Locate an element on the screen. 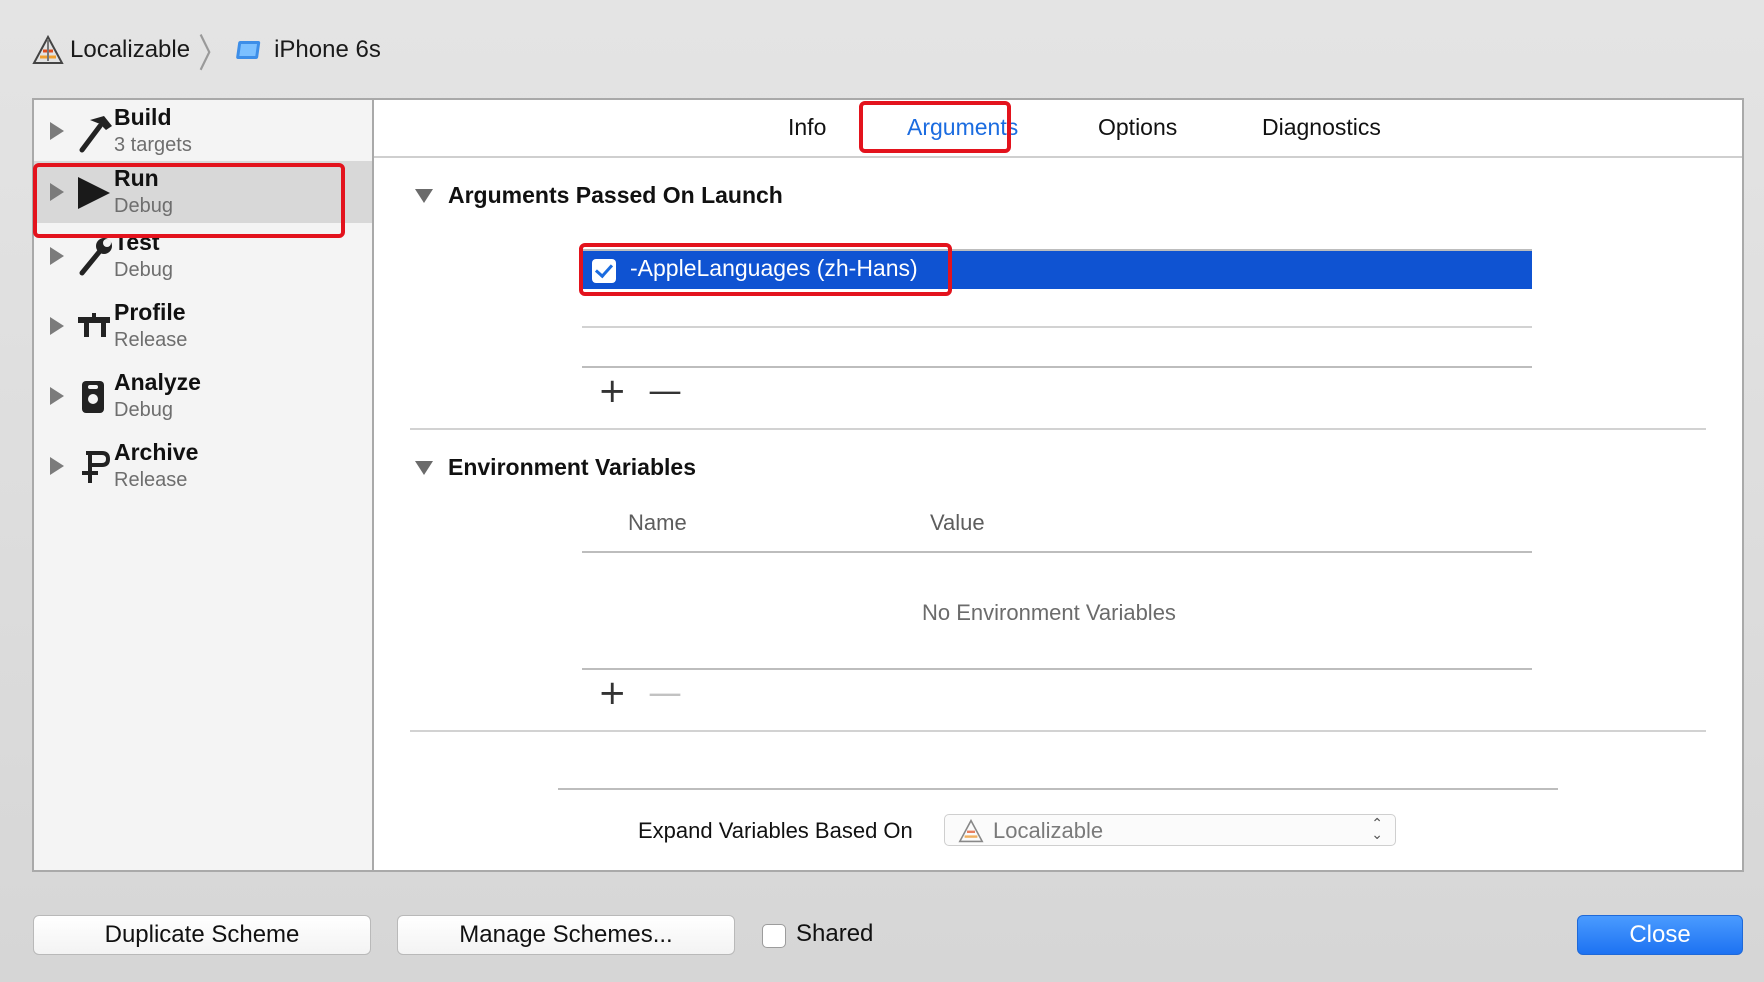 The image size is (1764, 982). sidebar-item-title: Profile is located at coordinates (150, 312).